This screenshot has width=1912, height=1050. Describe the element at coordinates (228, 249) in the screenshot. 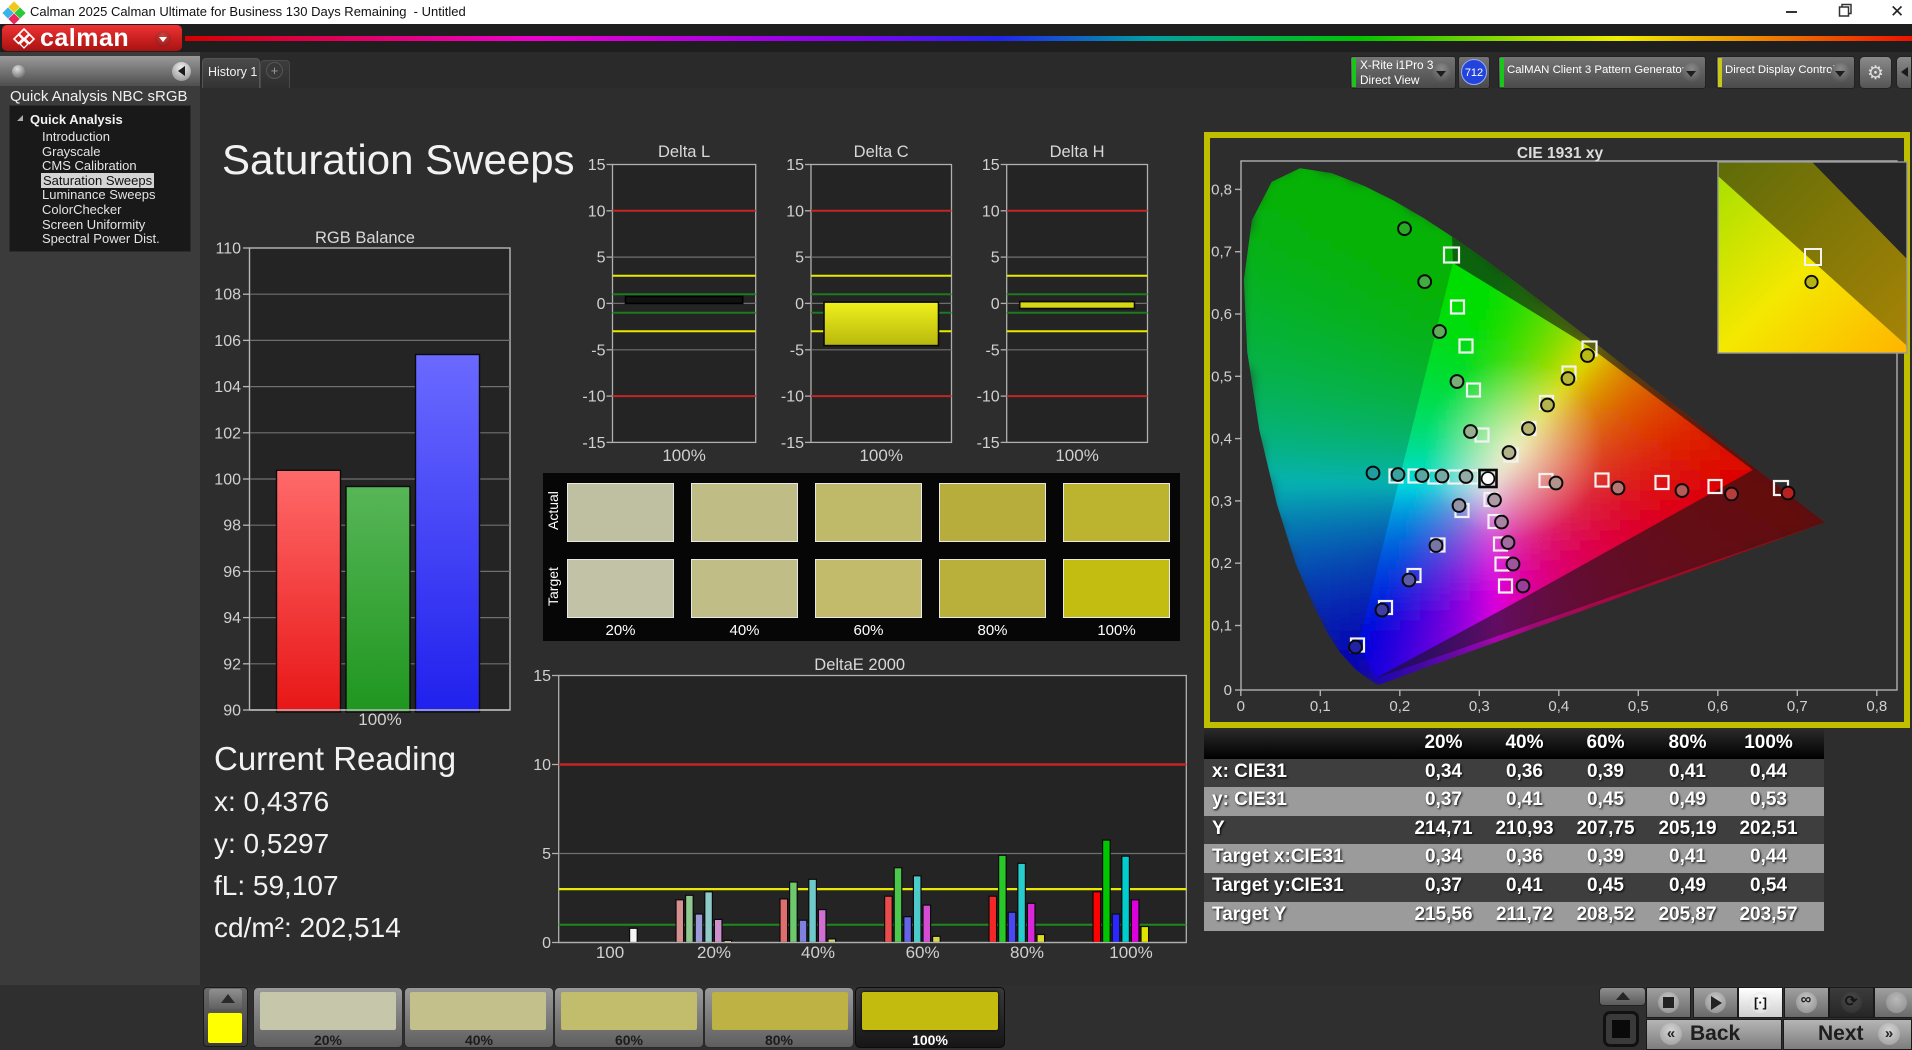

I see `svg-text: 110` at that location.